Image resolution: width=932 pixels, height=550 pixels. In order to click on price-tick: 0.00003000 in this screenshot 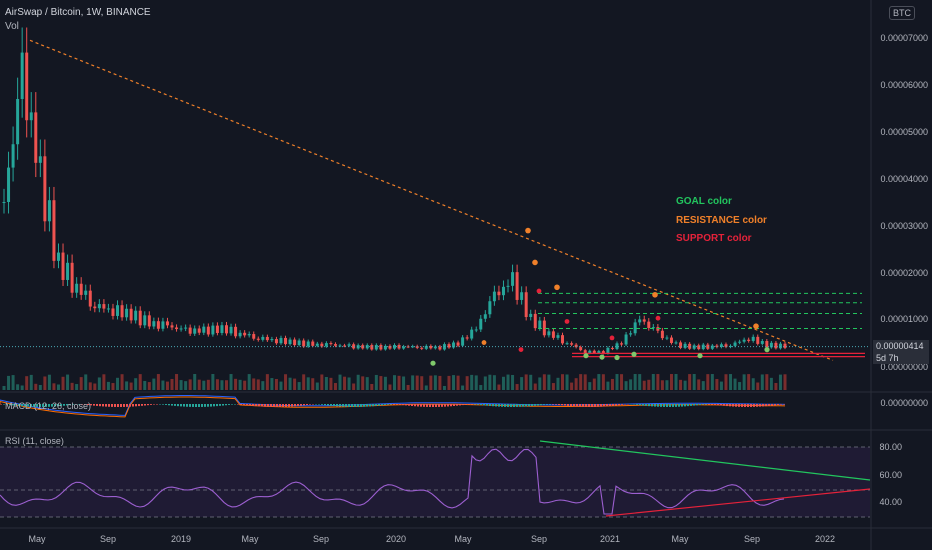, I will do `click(904, 226)`.